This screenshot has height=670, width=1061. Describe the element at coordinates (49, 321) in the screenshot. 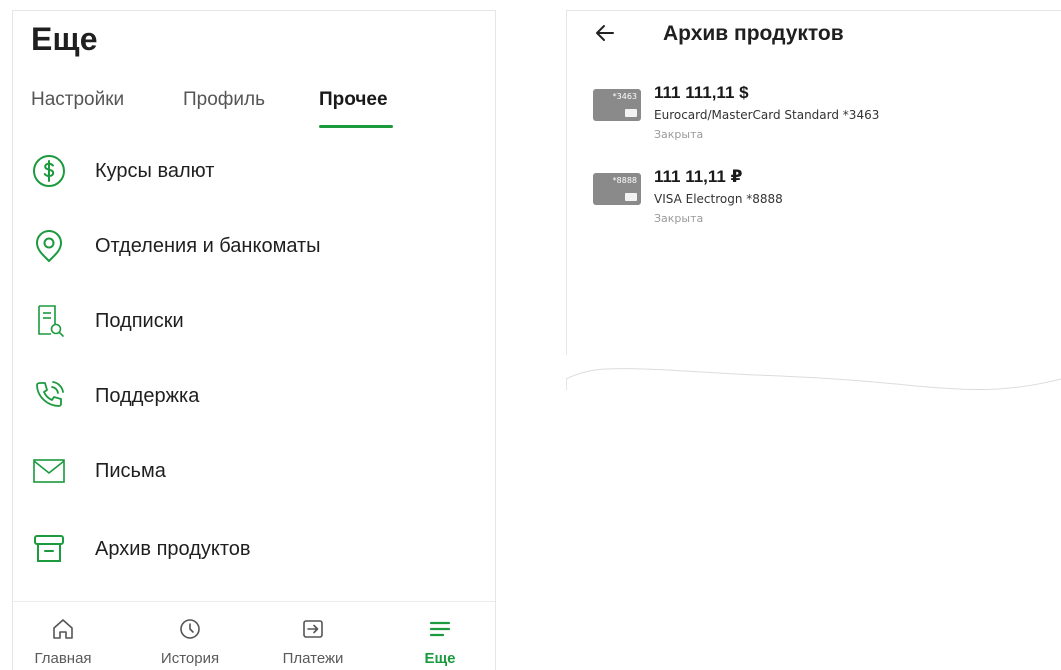

I see `document-search-icon` at that location.